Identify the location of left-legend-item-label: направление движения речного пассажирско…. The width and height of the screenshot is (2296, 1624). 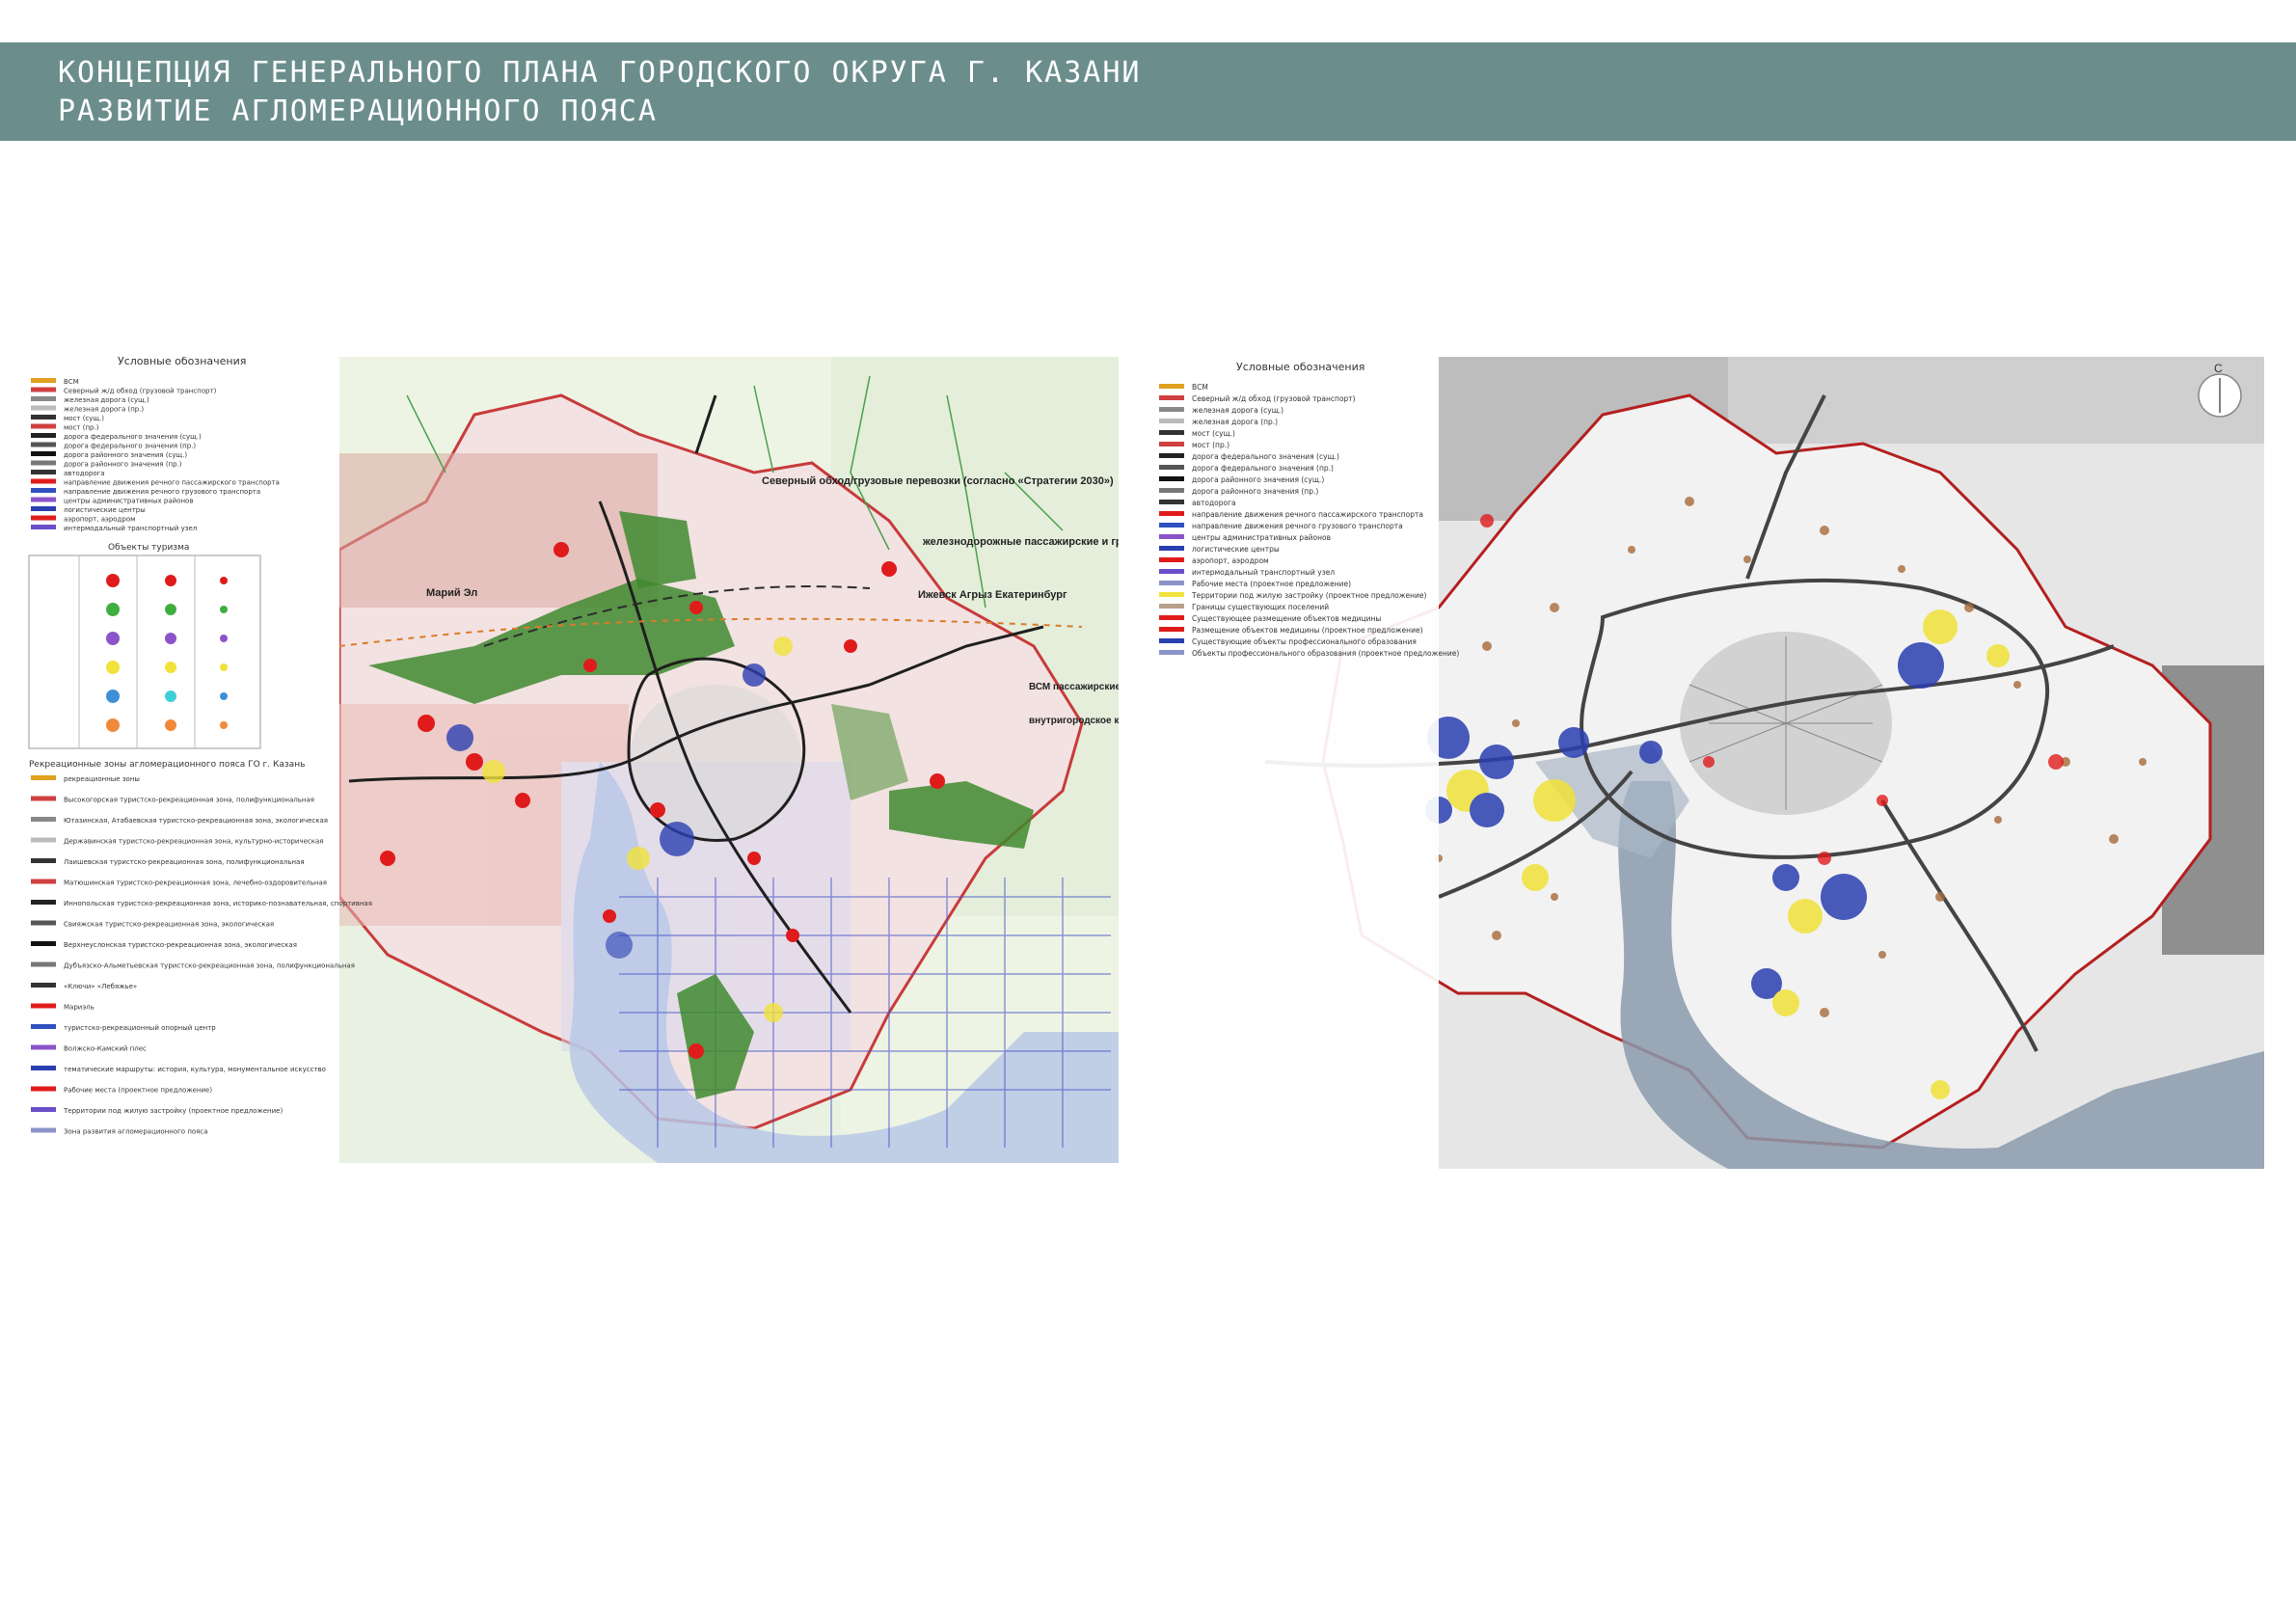
(172, 483).